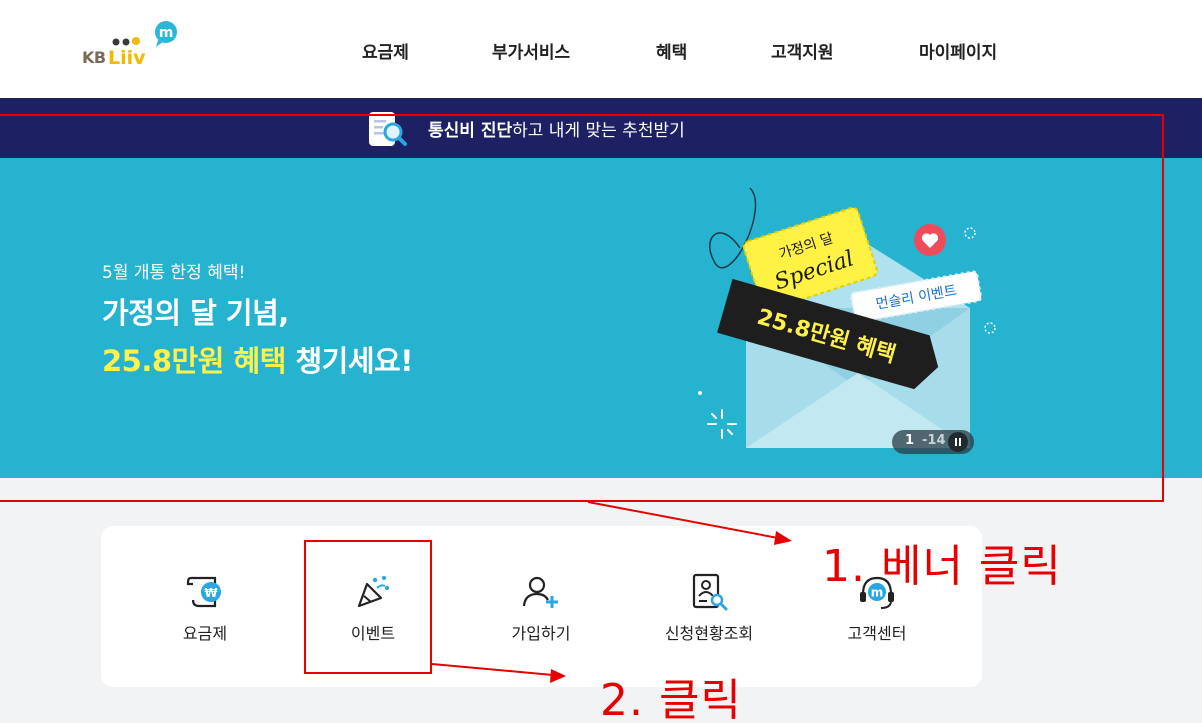 This screenshot has height=723, width=1202. I want to click on annotation-step2: 2. 클릭, so click(671, 699).